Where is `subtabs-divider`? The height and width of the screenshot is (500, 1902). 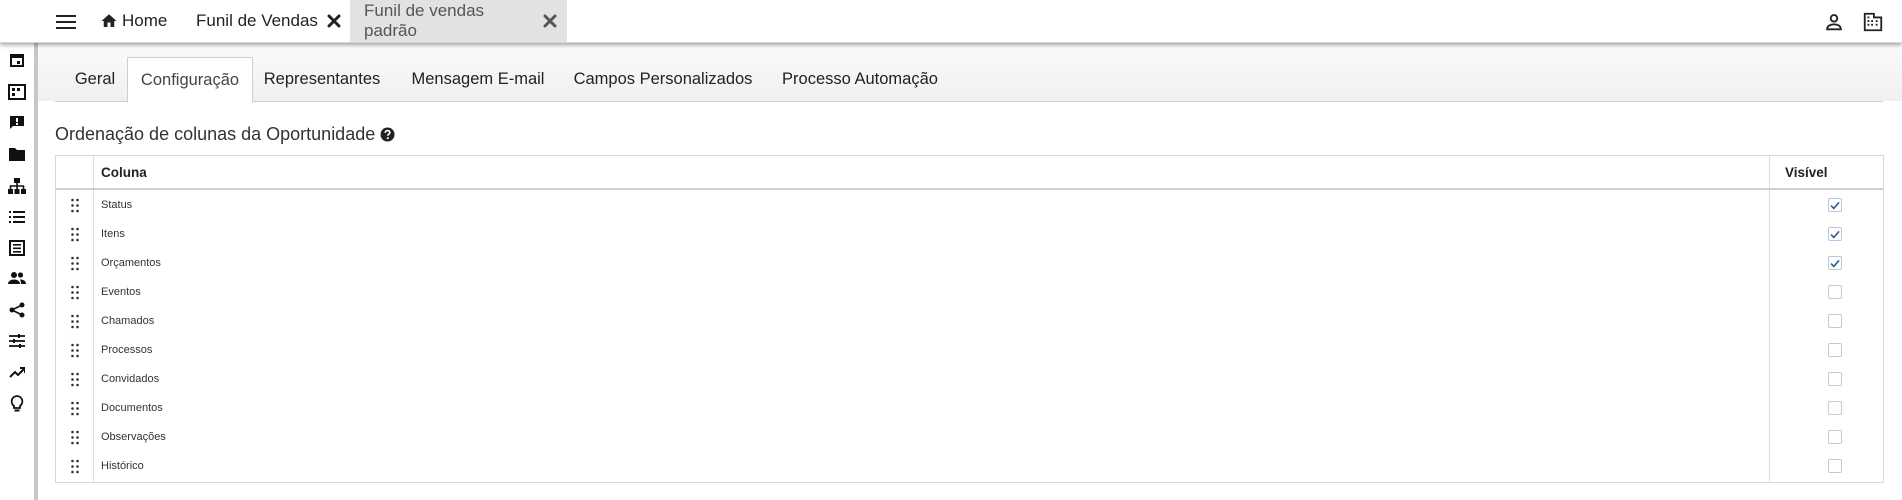
subtabs-divider is located at coordinates (969, 101).